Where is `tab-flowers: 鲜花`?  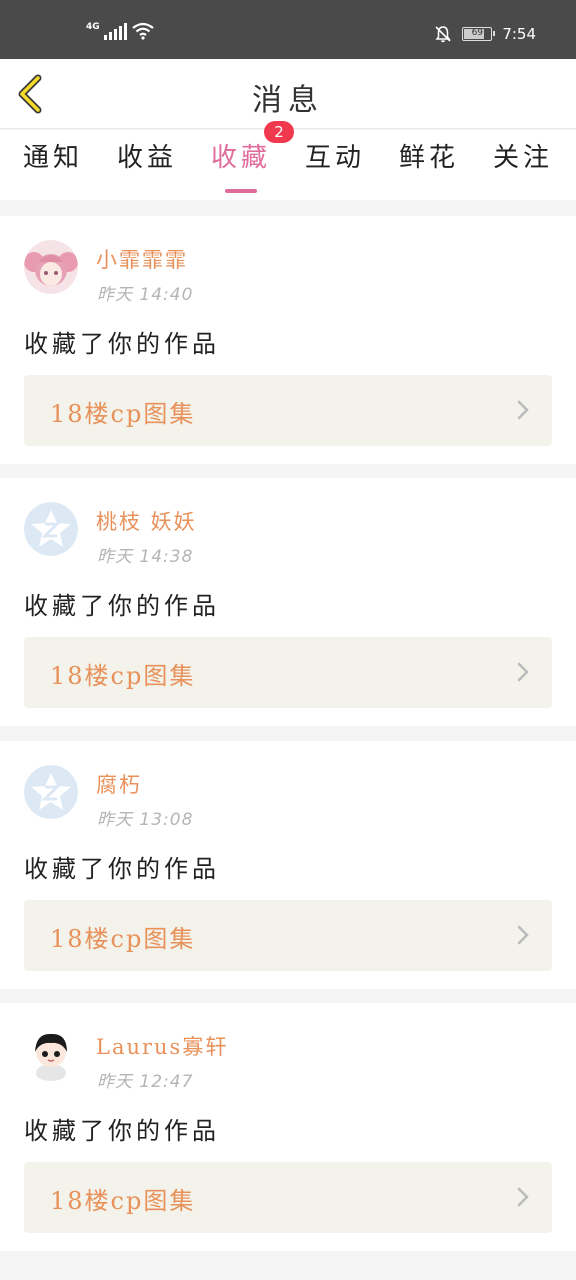 tab-flowers: 鲜花 is located at coordinates (429, 165).